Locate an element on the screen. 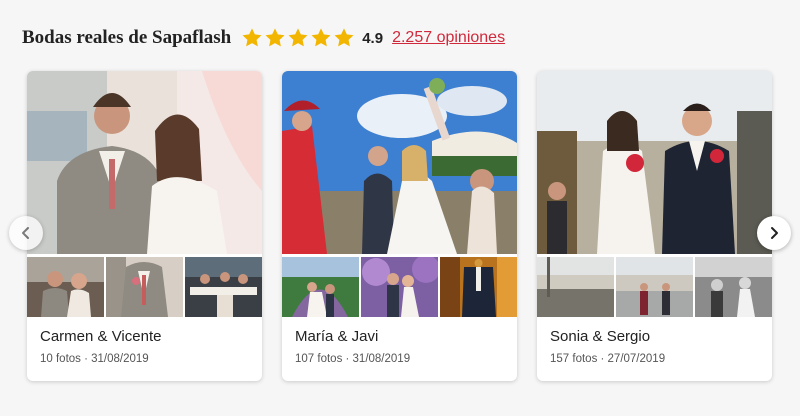  rating-stars is located at coordinates (298, 38).